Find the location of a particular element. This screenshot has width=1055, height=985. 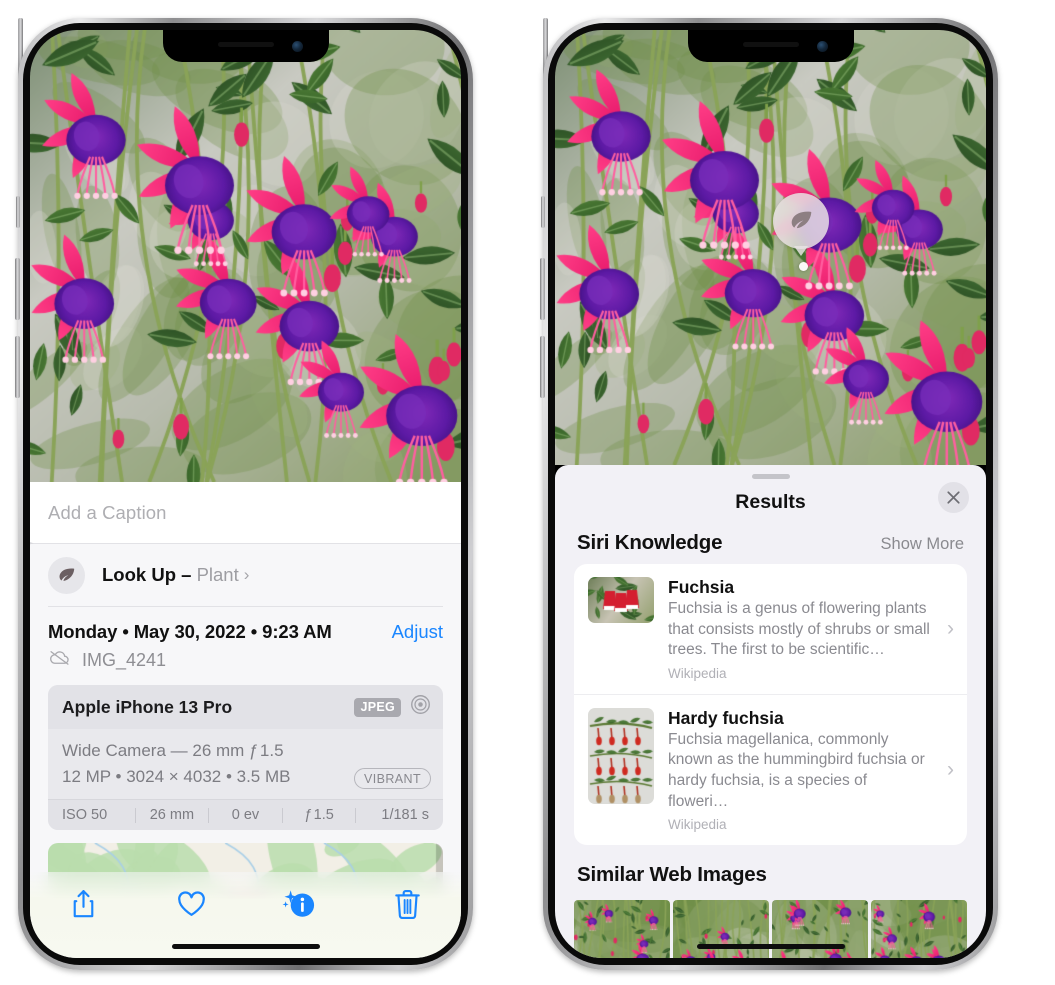

favorite-button is located at coordinates (192, 904).